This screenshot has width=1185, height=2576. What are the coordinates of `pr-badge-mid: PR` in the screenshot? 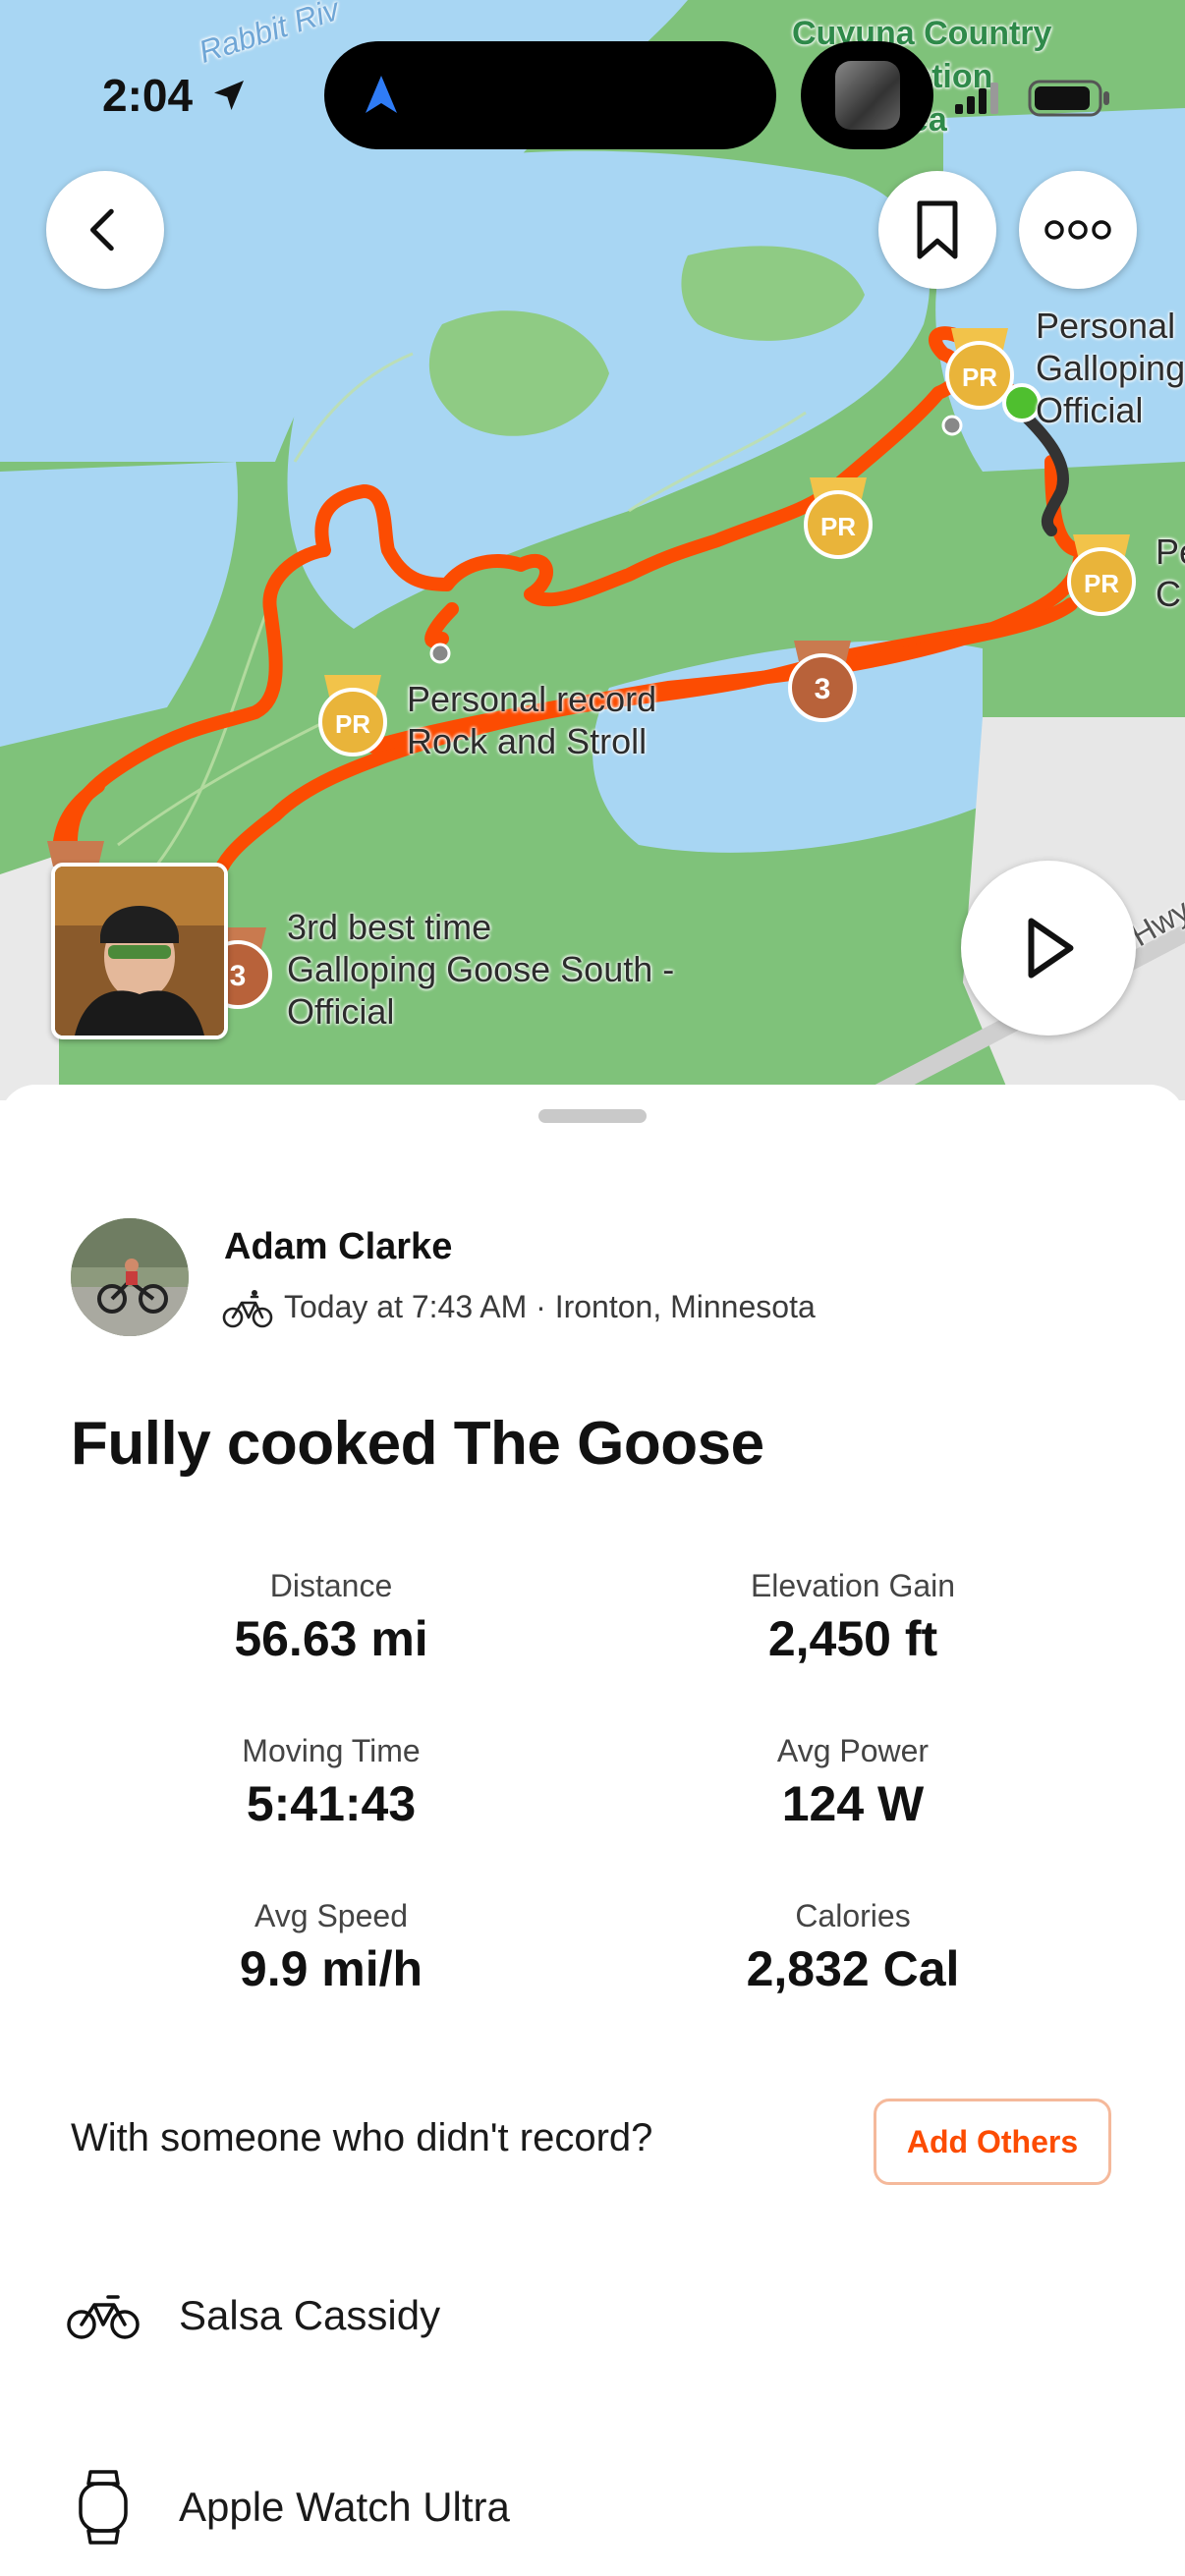 It's located at (839, 518).